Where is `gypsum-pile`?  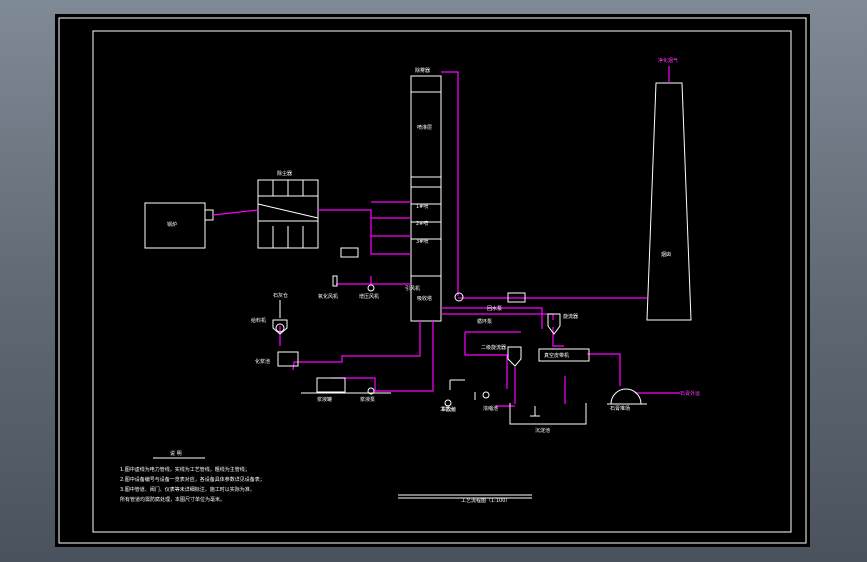 gypsum-pile is located at coordinates (626, 396).